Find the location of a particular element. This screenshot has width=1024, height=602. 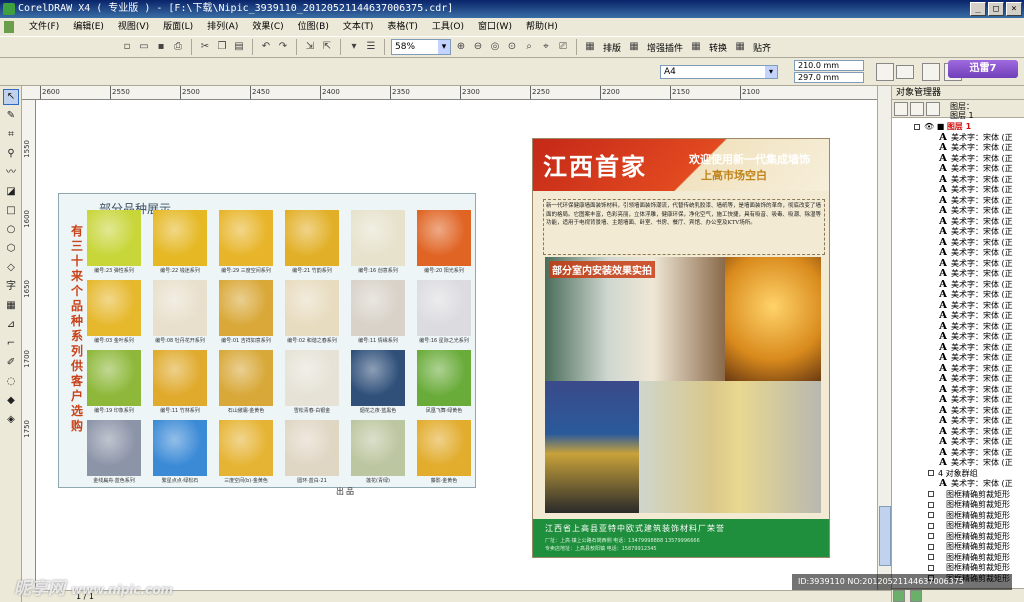

typeset-icon: ▦ is located at coordinates (590, 47).